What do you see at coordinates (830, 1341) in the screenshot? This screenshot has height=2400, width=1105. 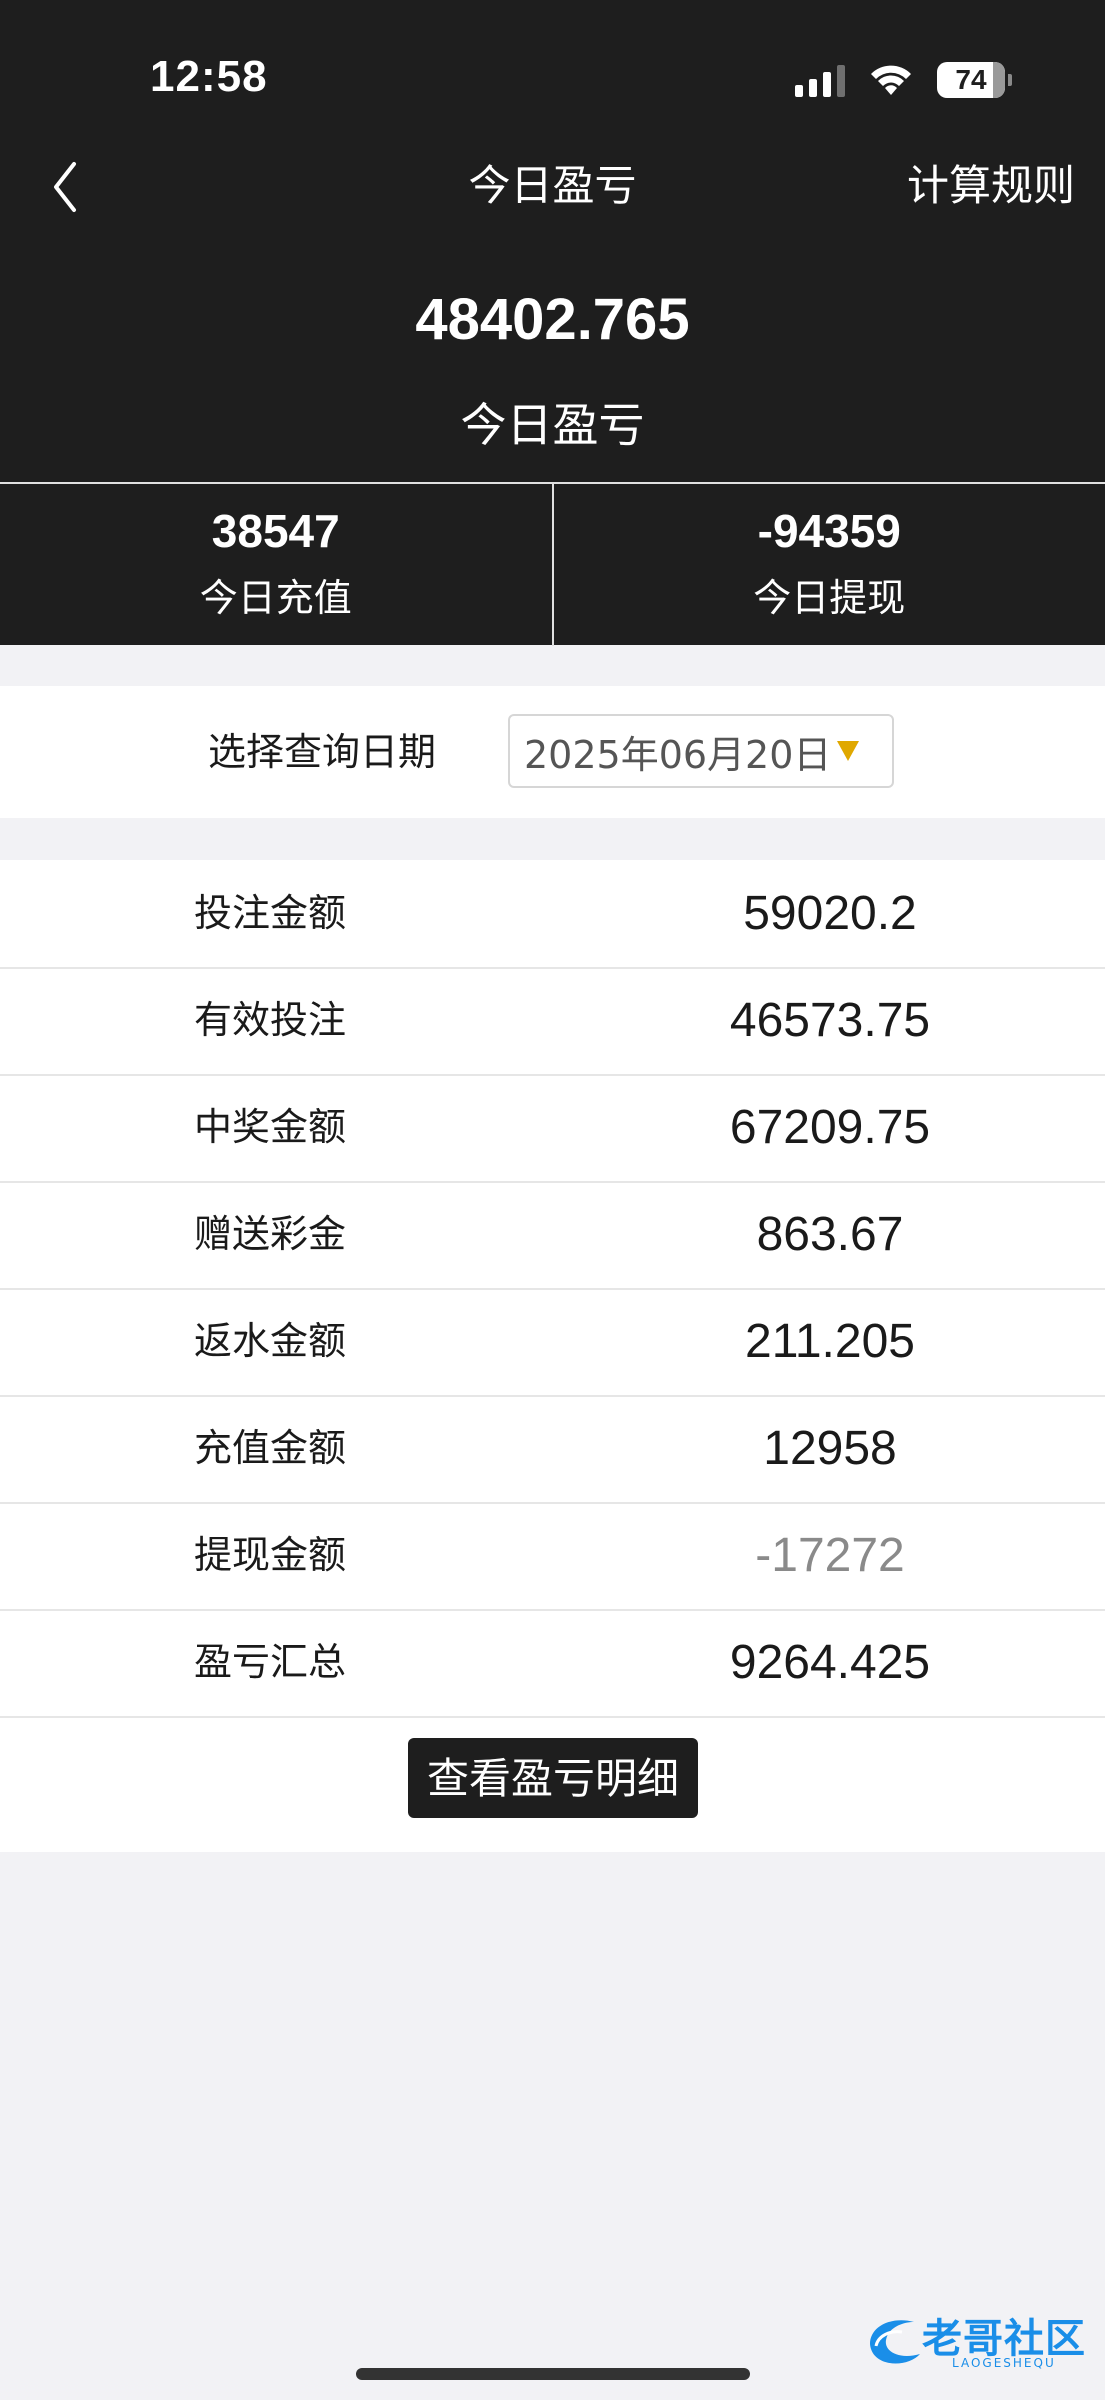 I see `row-value: 211.205` at bounding box center [830, 1341].